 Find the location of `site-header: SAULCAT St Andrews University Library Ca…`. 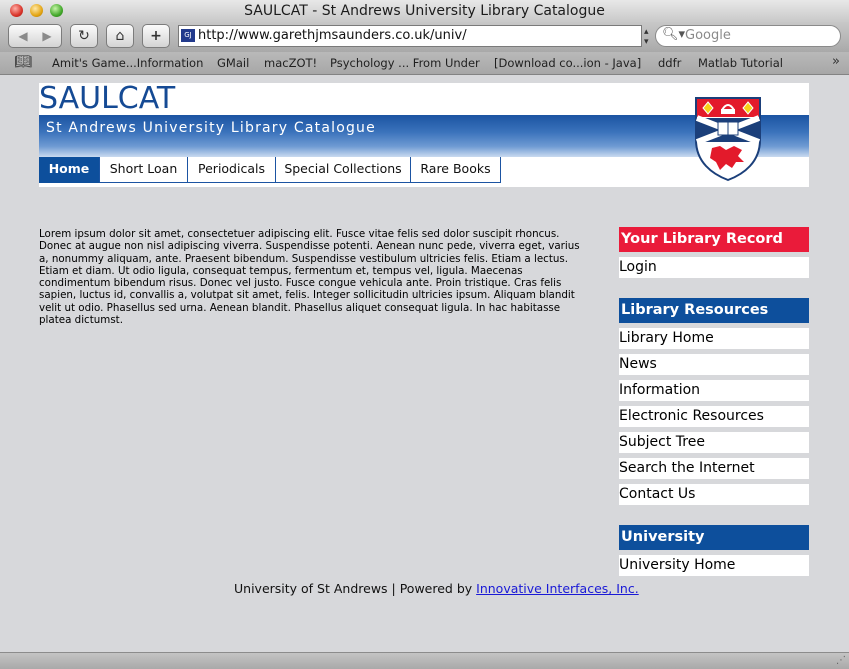

site-header: SAULCAT St Andrews University Library Ca… is located at coordinates (424, 135).